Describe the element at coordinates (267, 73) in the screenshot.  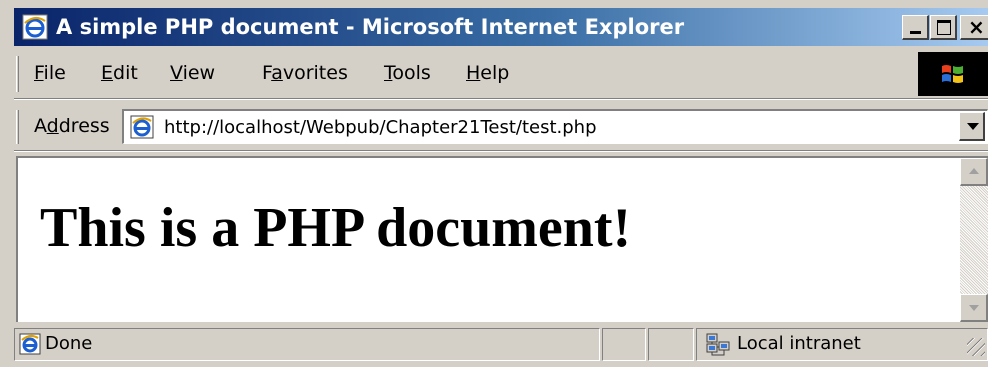
I see `menu-favorites-pre: F` at that location.